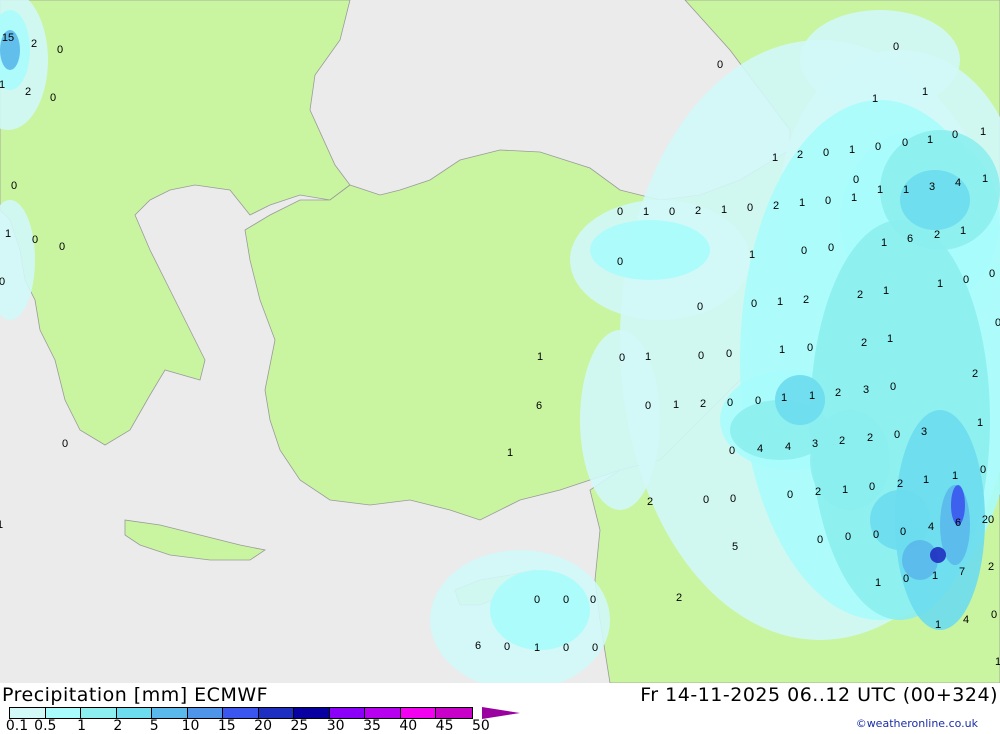 Image resolution: width=1000 pixels, height=734 pixels. I want to click on legend-tick: 40, so click(408, 726).